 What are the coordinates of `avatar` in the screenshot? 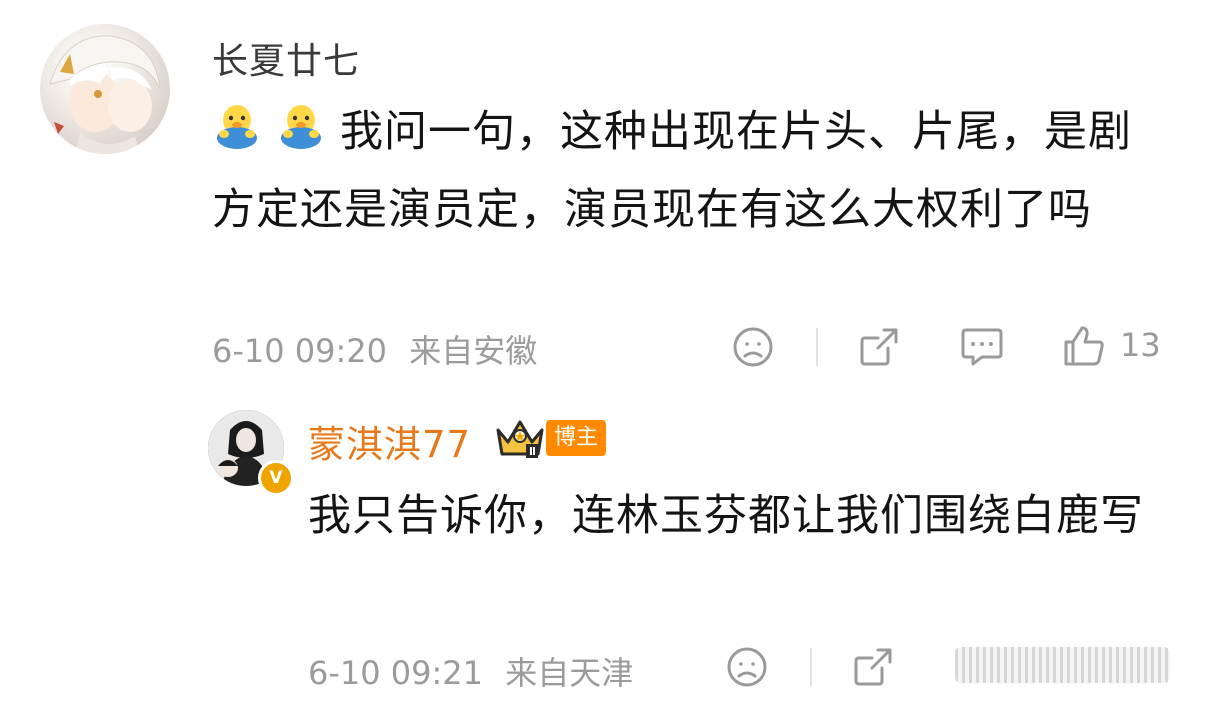 It's located at (105, 89).